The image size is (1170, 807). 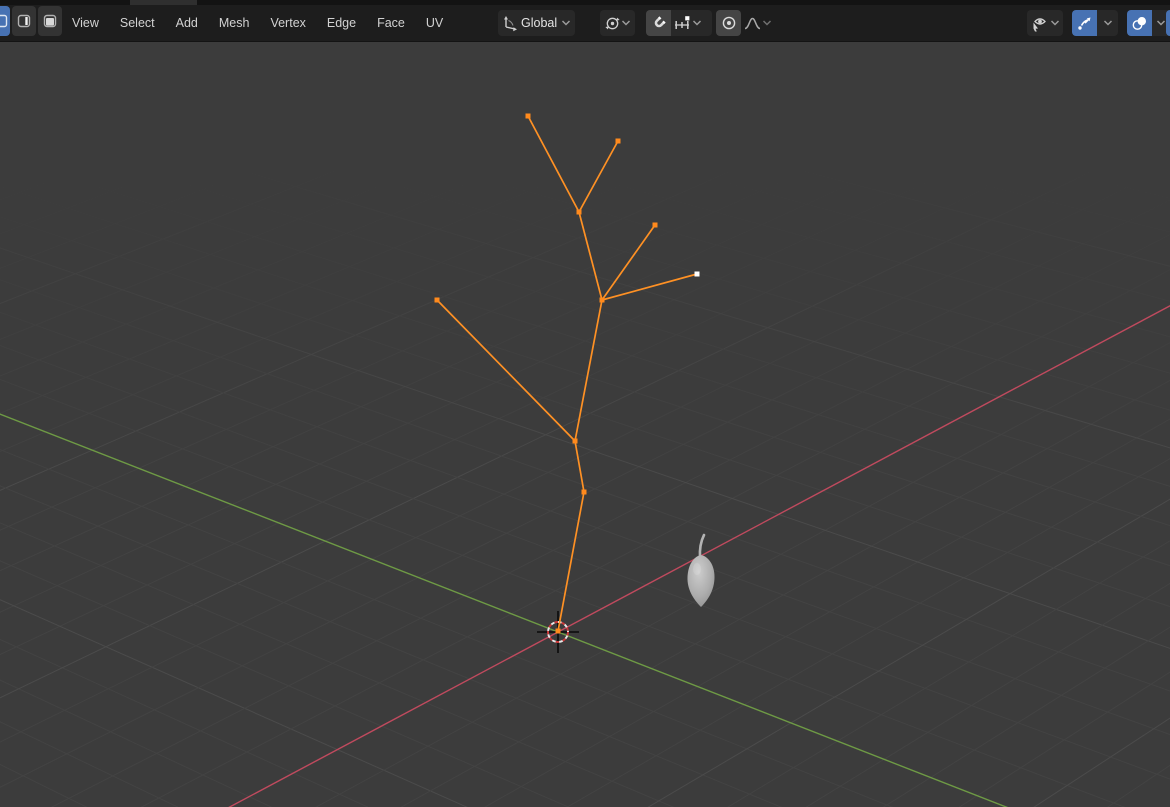 What do you see at coordinates (697, 569) in the screenshot?
I see `pear-highlight` at bounding box center [697, 569].